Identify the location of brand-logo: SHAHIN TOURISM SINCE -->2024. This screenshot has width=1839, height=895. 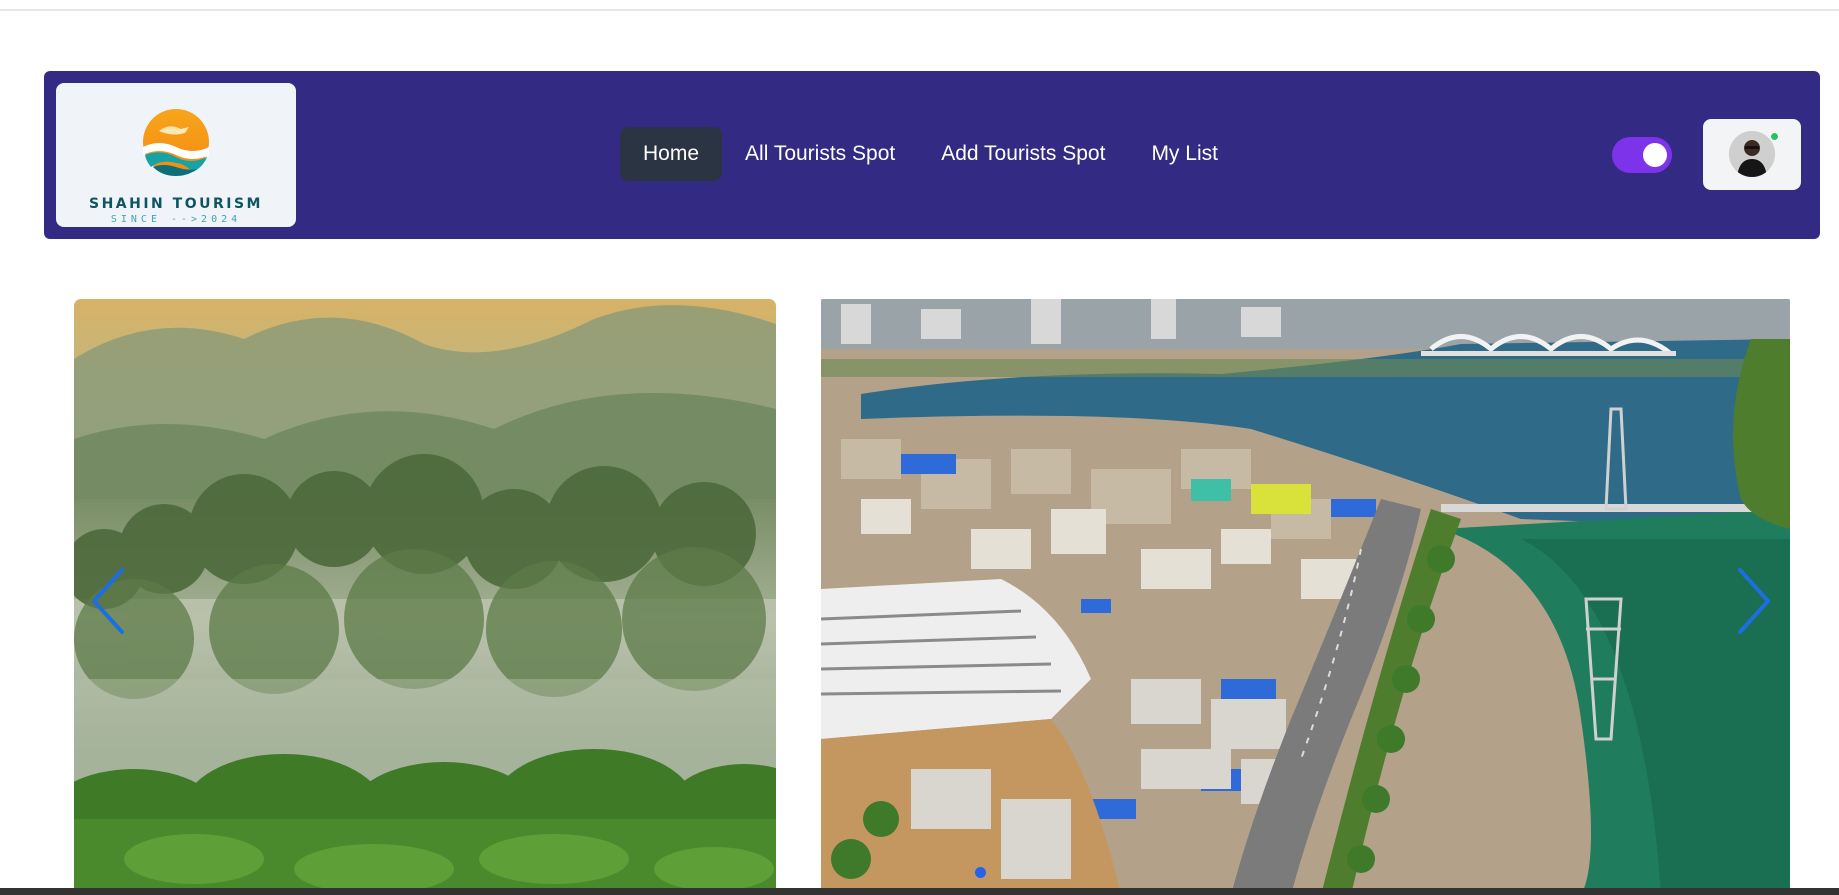
(176, 155).